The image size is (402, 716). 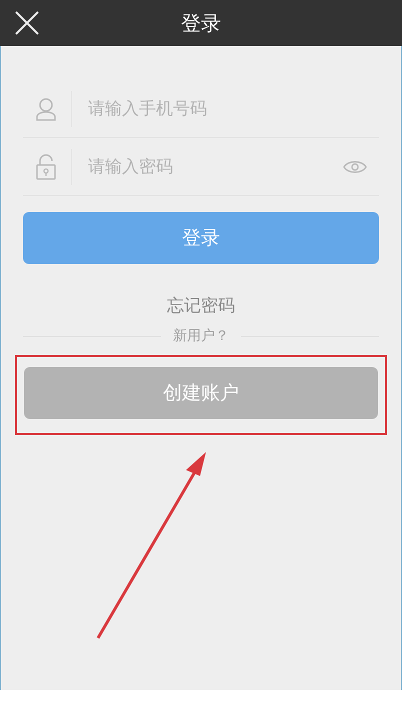 I want to click on login-button: 登录, so click(x=201, y=238).